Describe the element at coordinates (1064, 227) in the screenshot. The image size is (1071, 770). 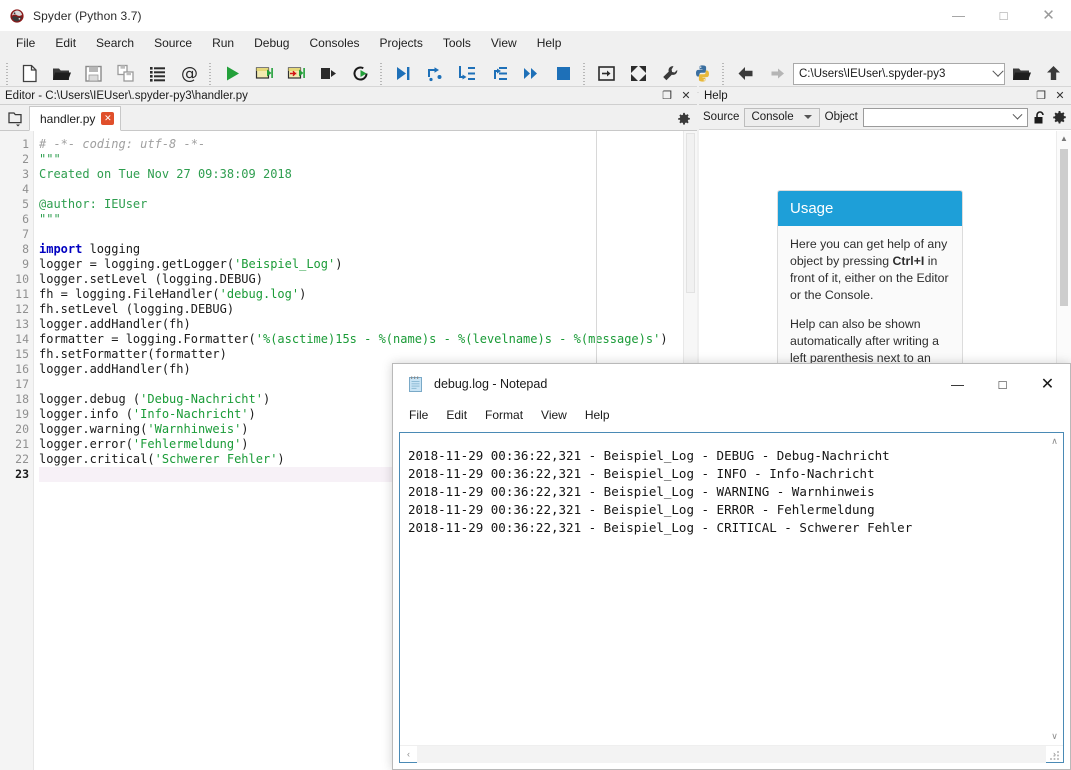
I see `help-scroll-thumb` at that location.